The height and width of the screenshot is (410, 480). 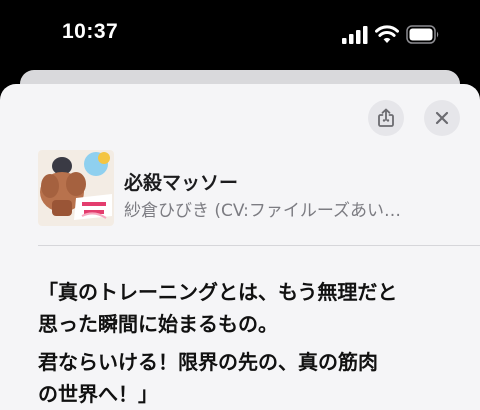 I want to click on close-icon, so click(x=442, y=118).